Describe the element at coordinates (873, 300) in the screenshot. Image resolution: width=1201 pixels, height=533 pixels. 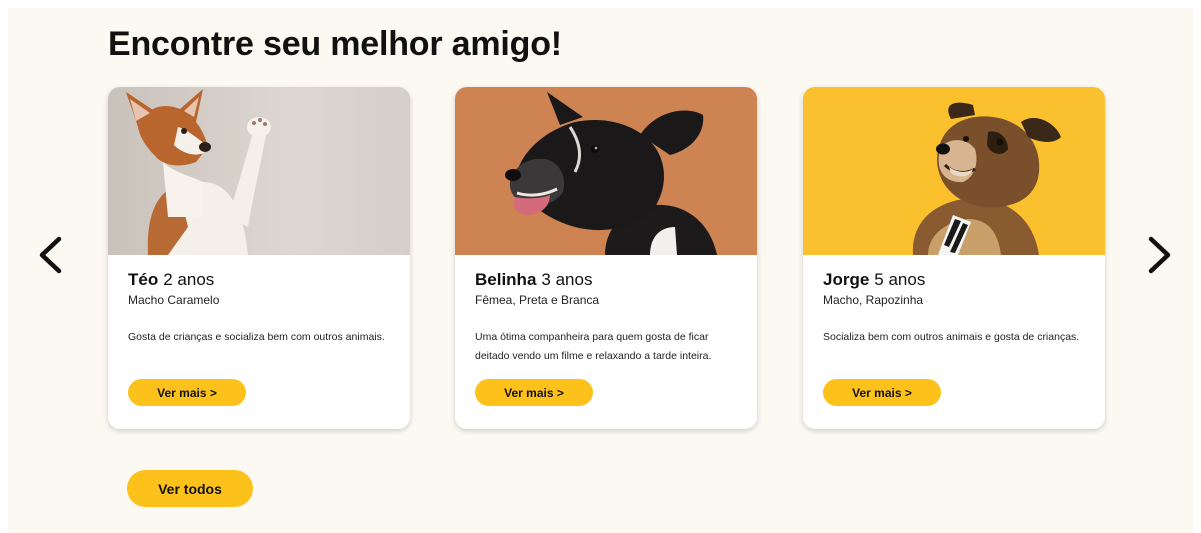
I see `pet-info: Macho, Rapozinha` at that location.